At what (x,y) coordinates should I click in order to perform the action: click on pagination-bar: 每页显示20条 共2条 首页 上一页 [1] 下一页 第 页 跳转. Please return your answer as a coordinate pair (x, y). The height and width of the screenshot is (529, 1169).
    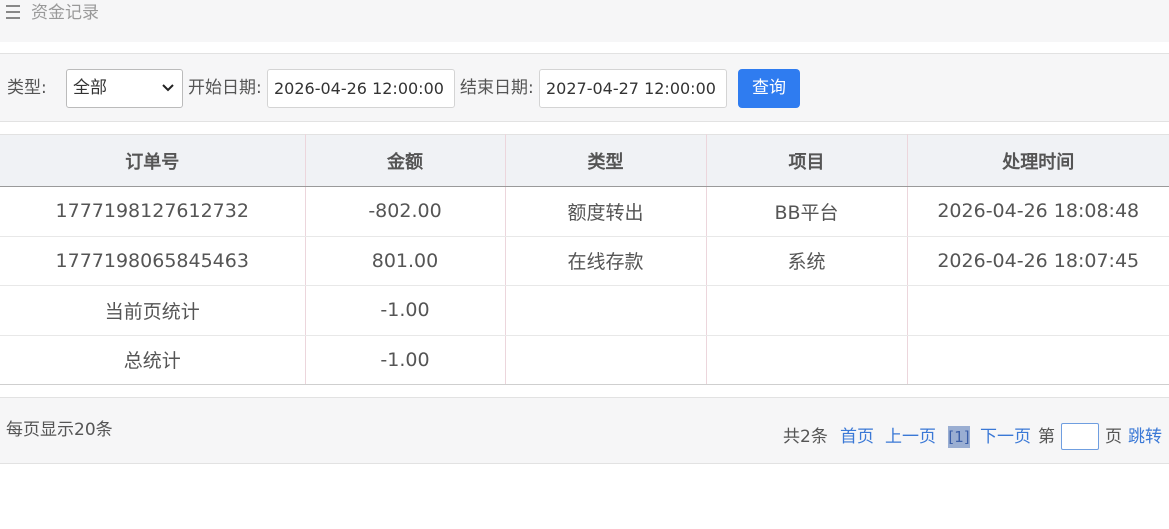
    Looking at the image, I should click on (584, 430).